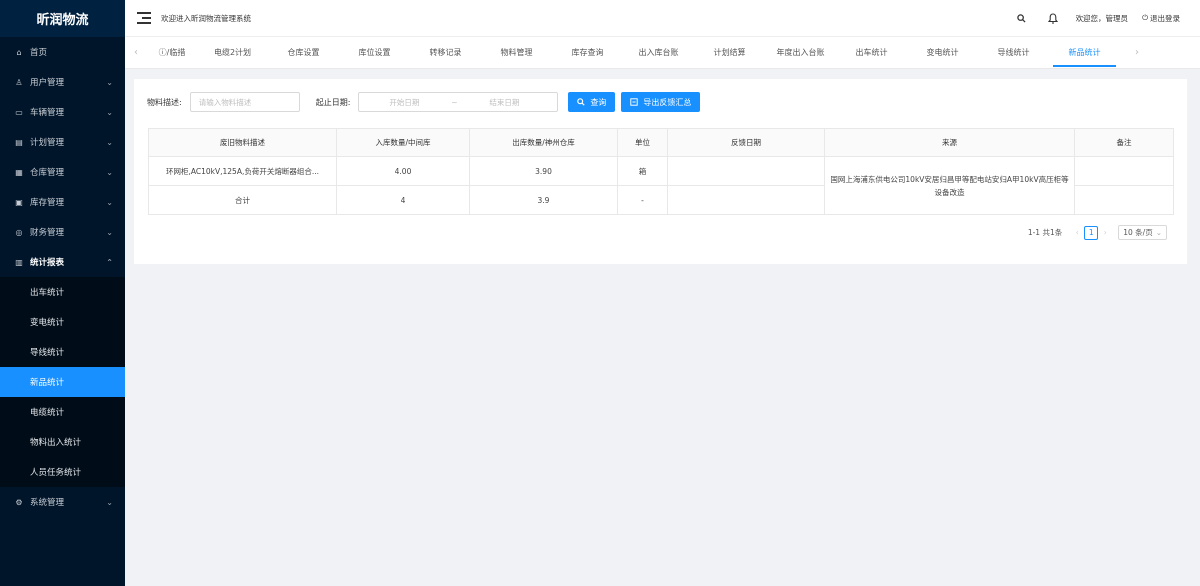 The height and width of the screenshot is (586, 1200). Describe the element at coordinates (729, 53) in the screenshot. I see `tab-item: 计划结算` at that location.